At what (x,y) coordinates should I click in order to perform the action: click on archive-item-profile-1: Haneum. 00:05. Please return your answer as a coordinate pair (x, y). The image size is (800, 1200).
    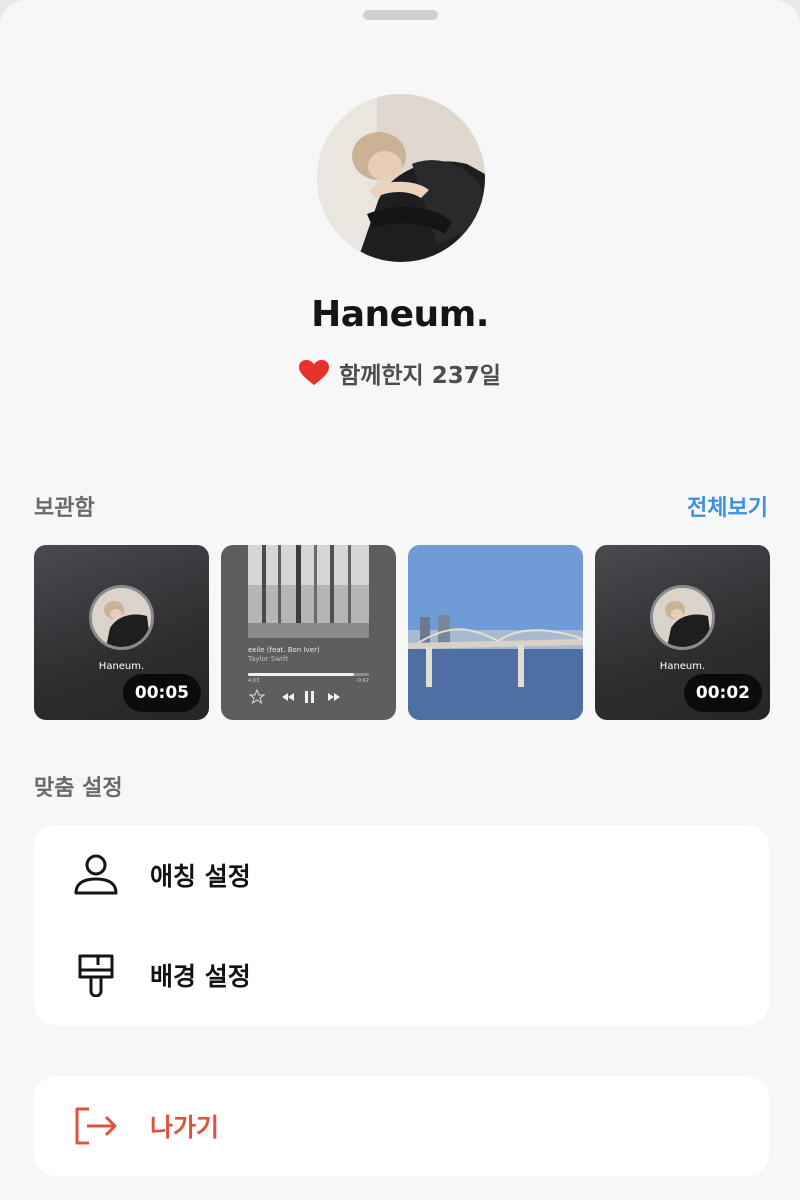
    Looking at the image, I should click on (121, 632).